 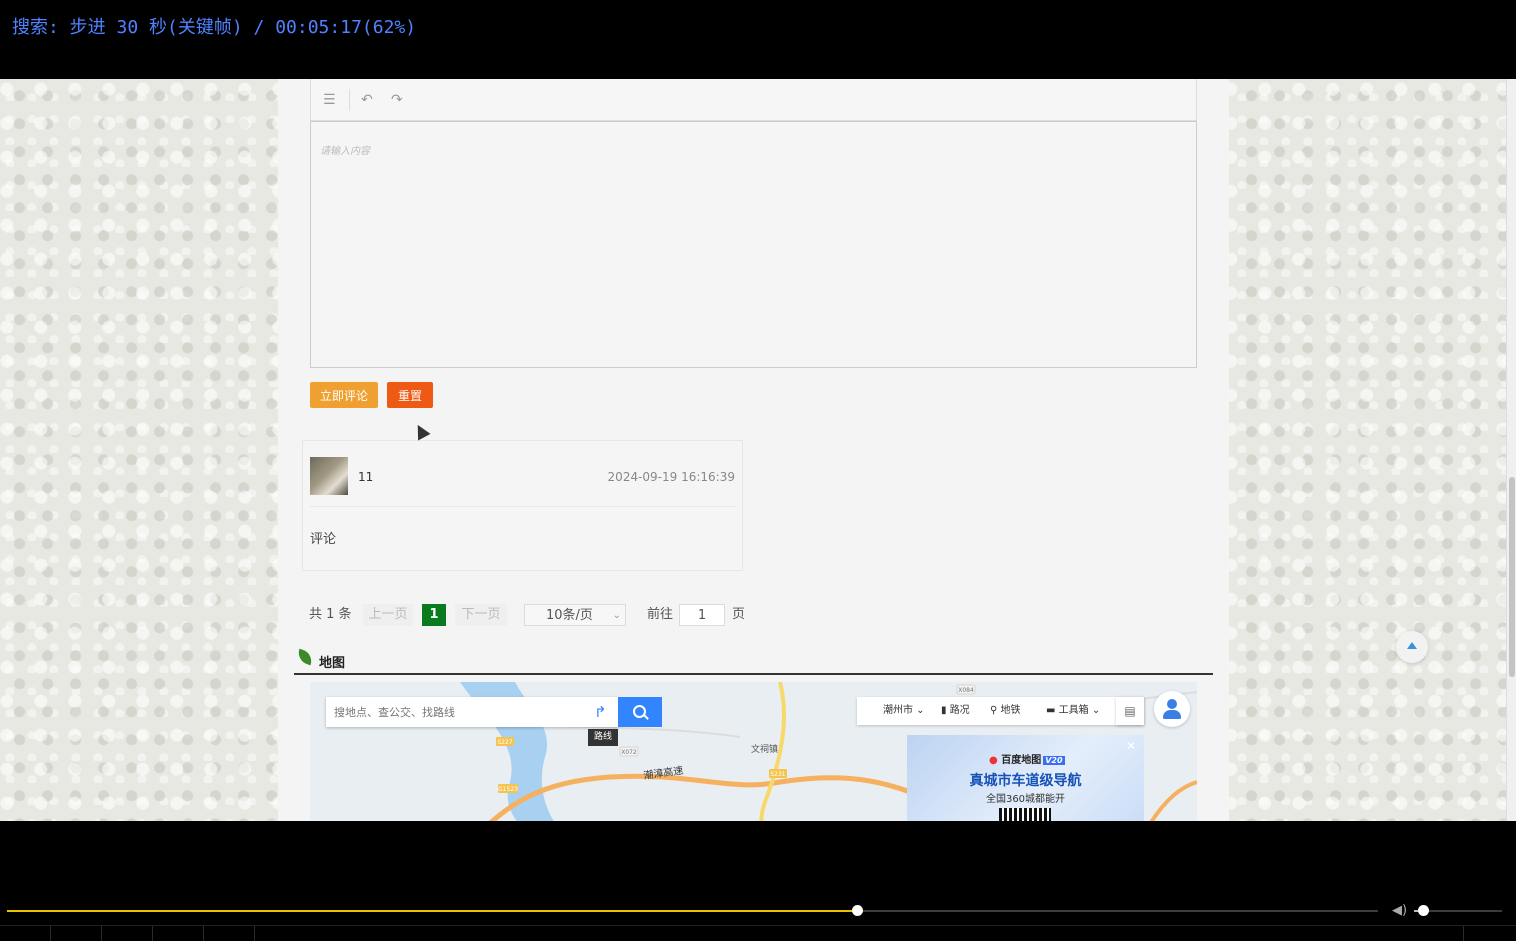 I want to click on toolbox-label: 工具箱, so click(x=1073, y=710).